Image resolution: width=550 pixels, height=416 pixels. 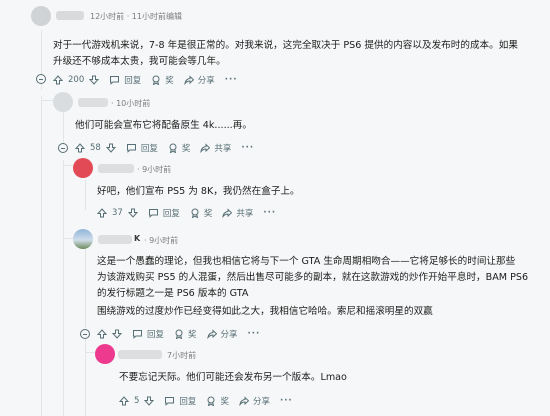 I want to click on vote-count: 37, so click(x=117, y=213).